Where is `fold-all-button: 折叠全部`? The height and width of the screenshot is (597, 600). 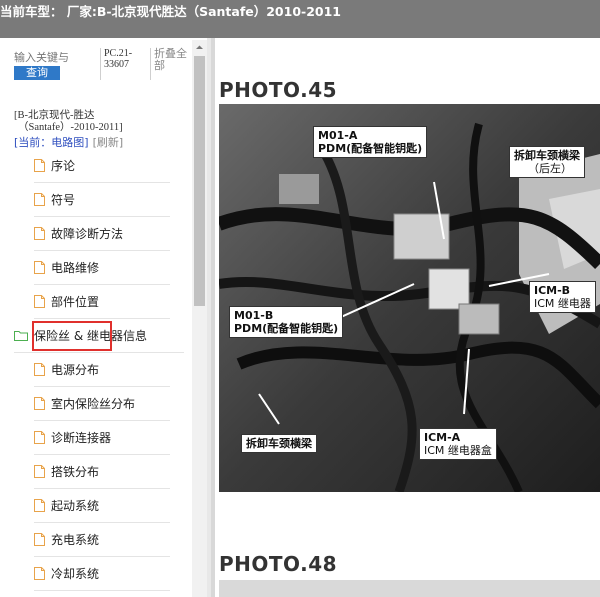 fold-all-button: 折叠全部 is located at coordinates (172, 64).